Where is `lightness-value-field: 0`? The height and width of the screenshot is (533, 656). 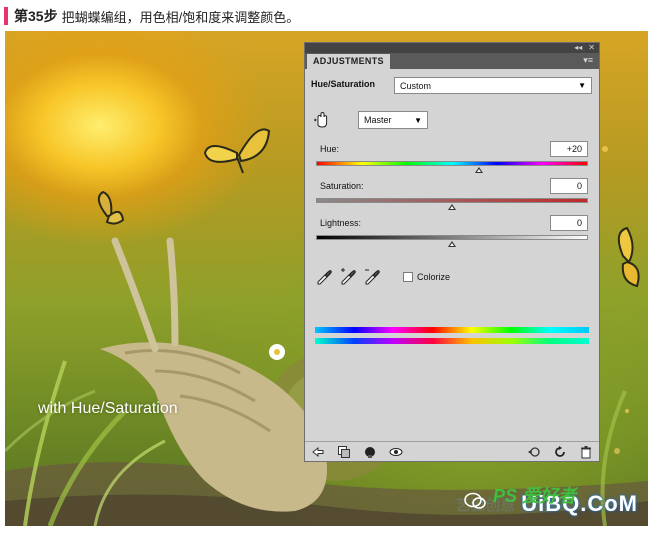
lightness-value-field: 0 is located at coordinates (569, 223).